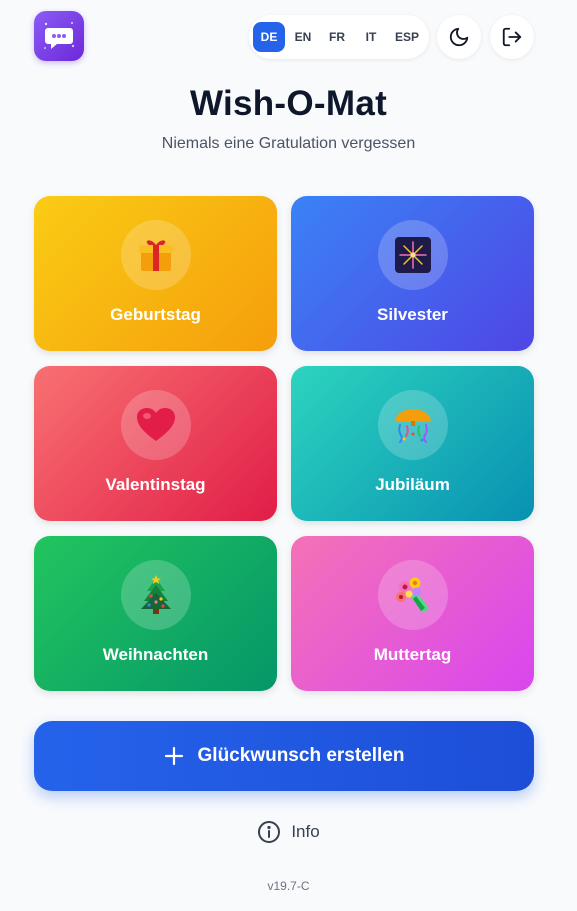  I want to click on fireworks-icon, so click(412, 255).